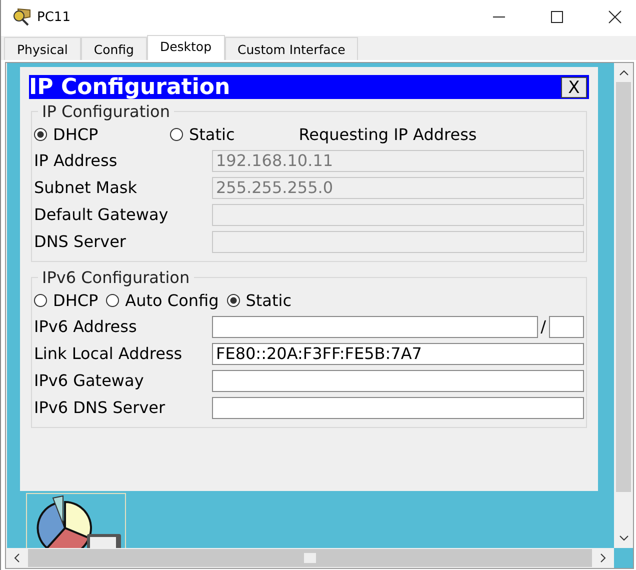  Describe the element at coordinates (86, 187) in the screenshot. I see `field-label: Subnet Mask` at that location.